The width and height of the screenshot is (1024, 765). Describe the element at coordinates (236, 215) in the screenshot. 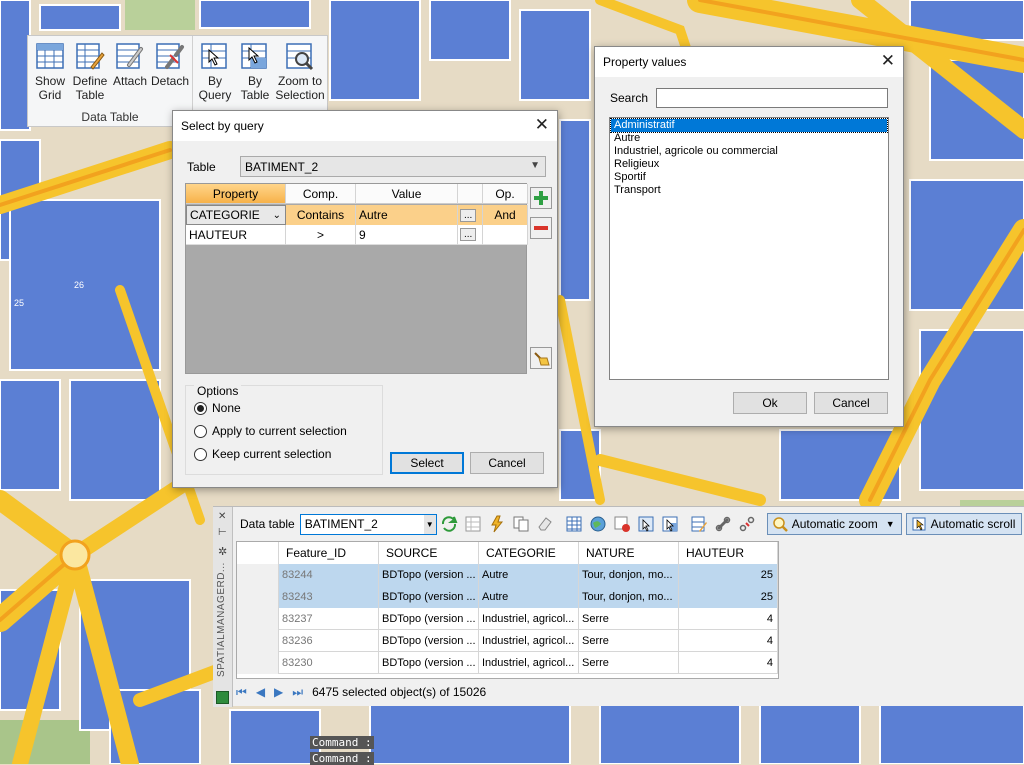

I see `property-select: CATEGORIE ⌄` at that location.